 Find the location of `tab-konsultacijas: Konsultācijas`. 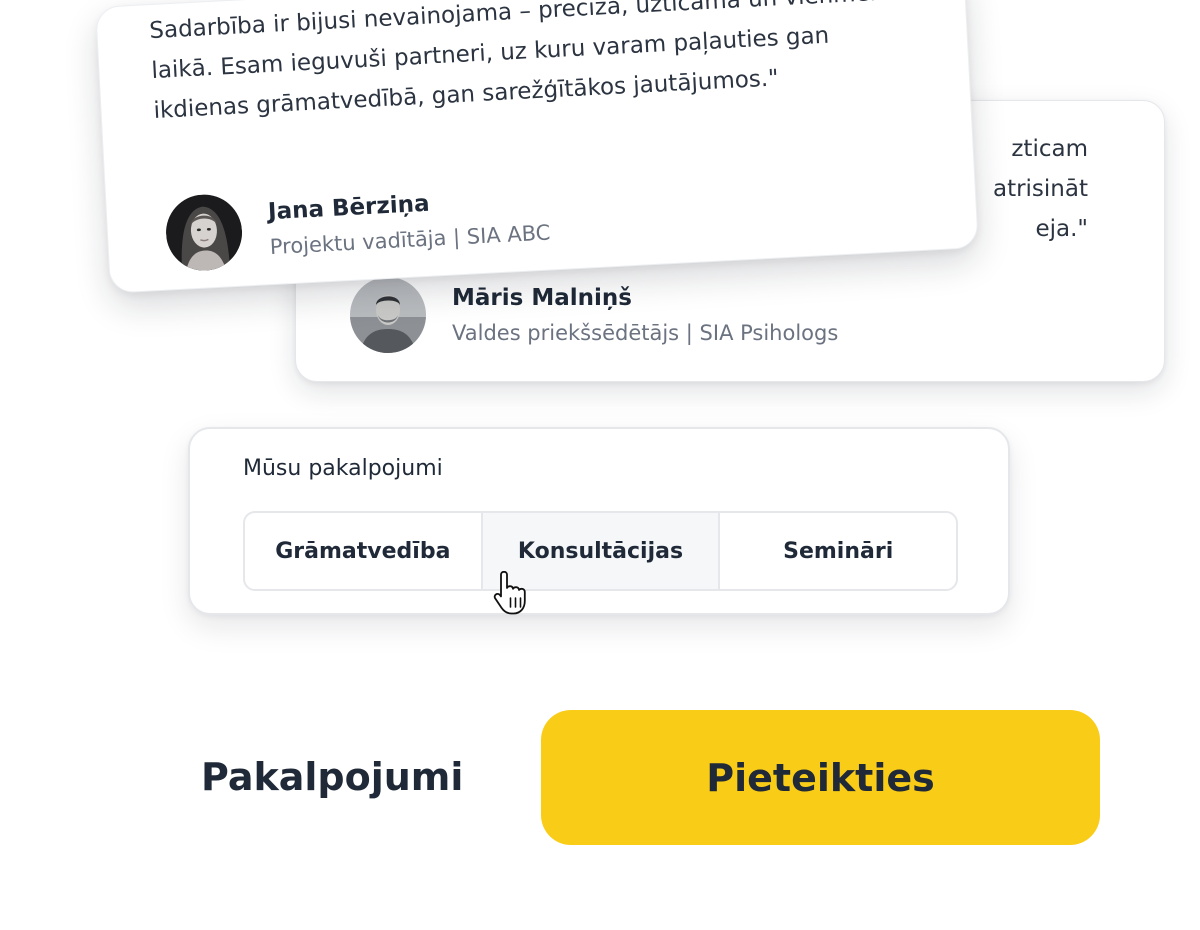

tab-konsultacijas: Konsultācijas is located at coordinates (599, 551).